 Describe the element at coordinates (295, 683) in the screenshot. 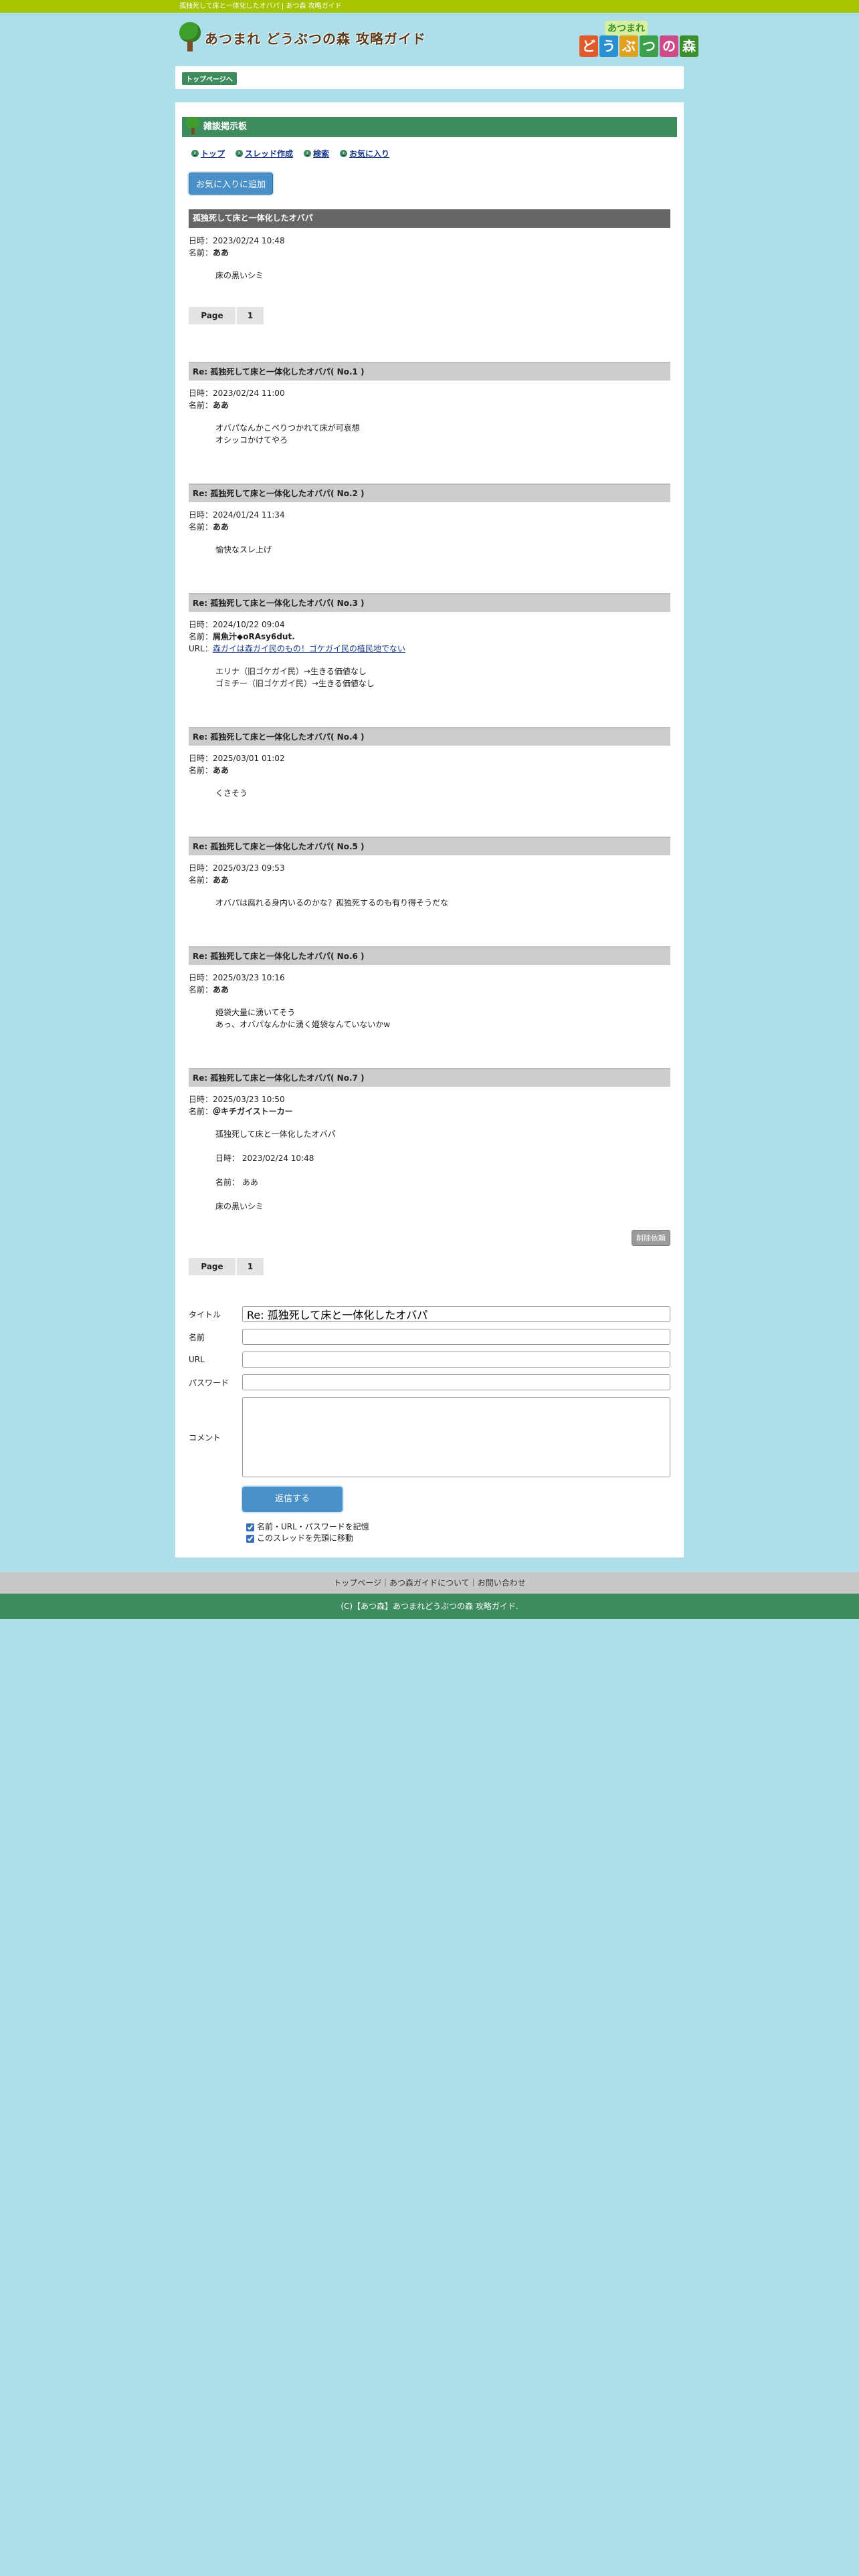

I see `post-body-line: ゴミチー（旧ゴケガイ民）→生きる価値なし` at that location.